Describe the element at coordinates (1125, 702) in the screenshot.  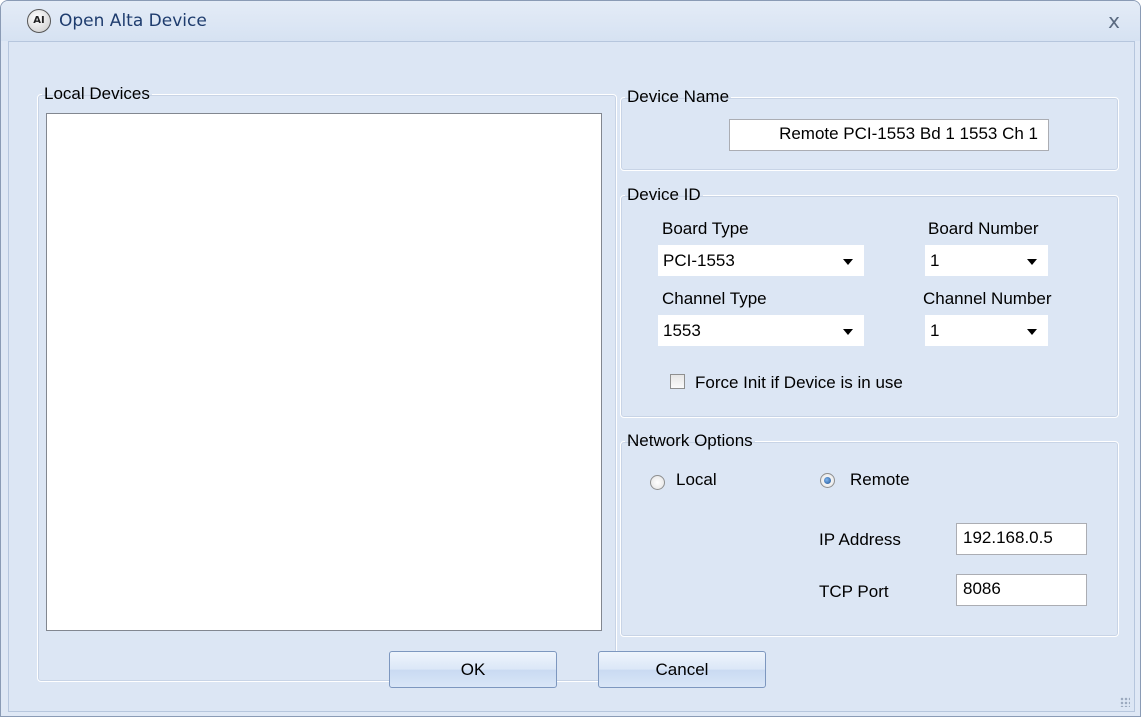
I see `resize-grip-icon` at that location.